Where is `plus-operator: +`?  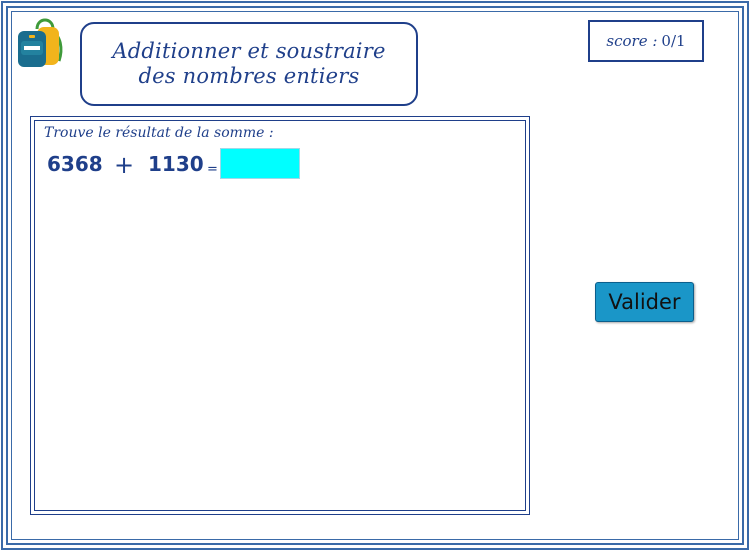
plus-operator: + is located at coordinates (124, 165).